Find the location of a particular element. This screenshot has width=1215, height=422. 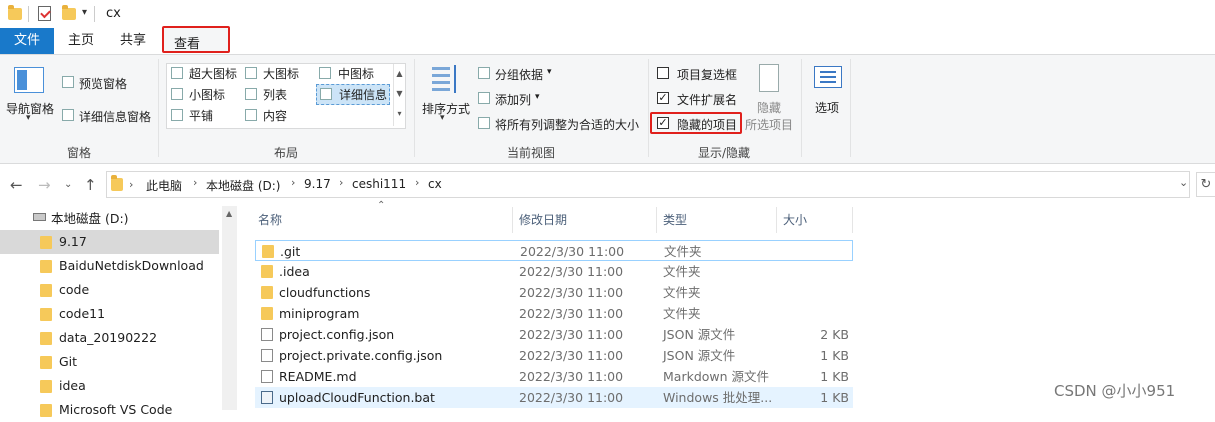

layout-extra-large-icons: 超大图标 is located at coordinates (213, 73).